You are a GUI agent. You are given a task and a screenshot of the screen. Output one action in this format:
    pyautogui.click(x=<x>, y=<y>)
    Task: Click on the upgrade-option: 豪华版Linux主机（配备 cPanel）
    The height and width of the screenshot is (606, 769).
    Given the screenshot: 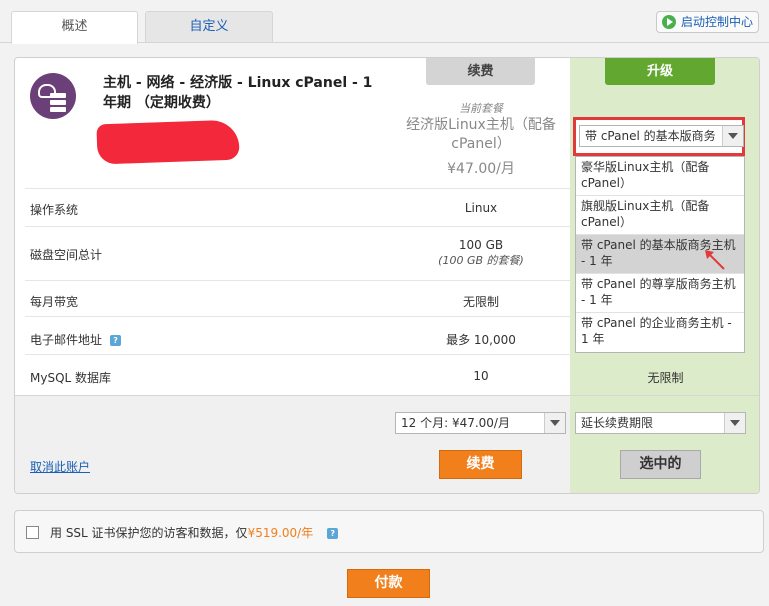 What is the action you would take?
    pyautogui.click(x=660, y=176)
    